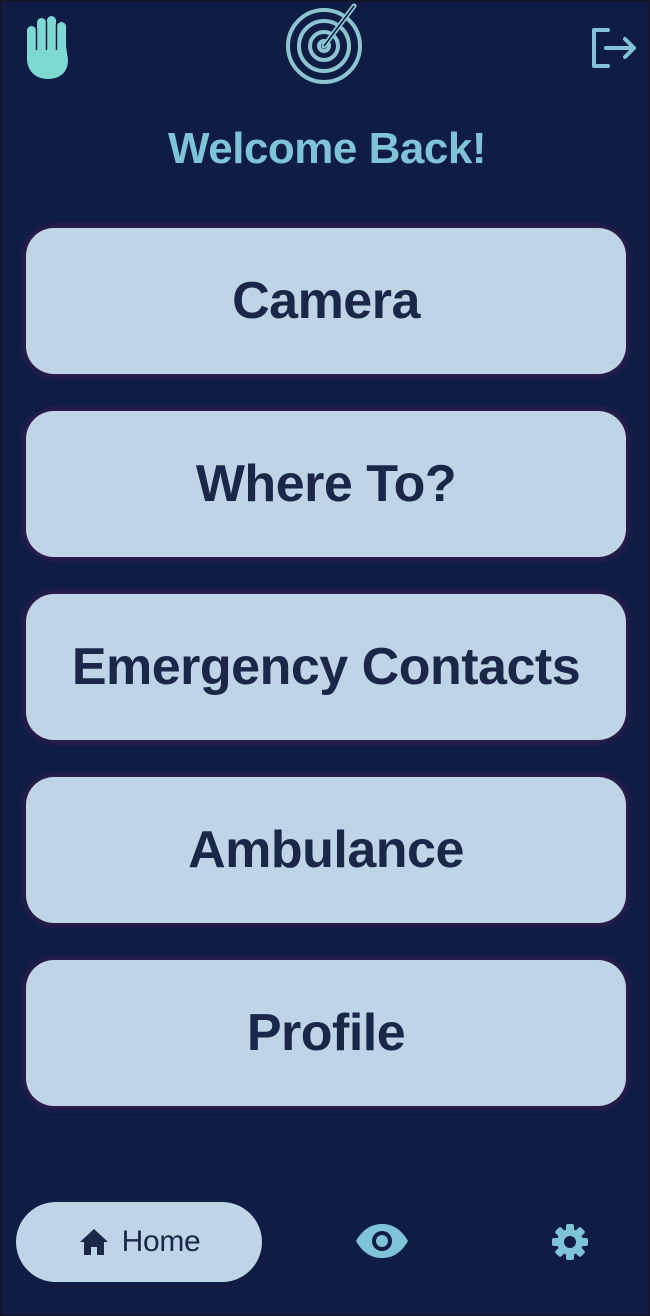  Describe the element at coordinates (614, 48) in the screenshot. I see `logout-icon` at that location.